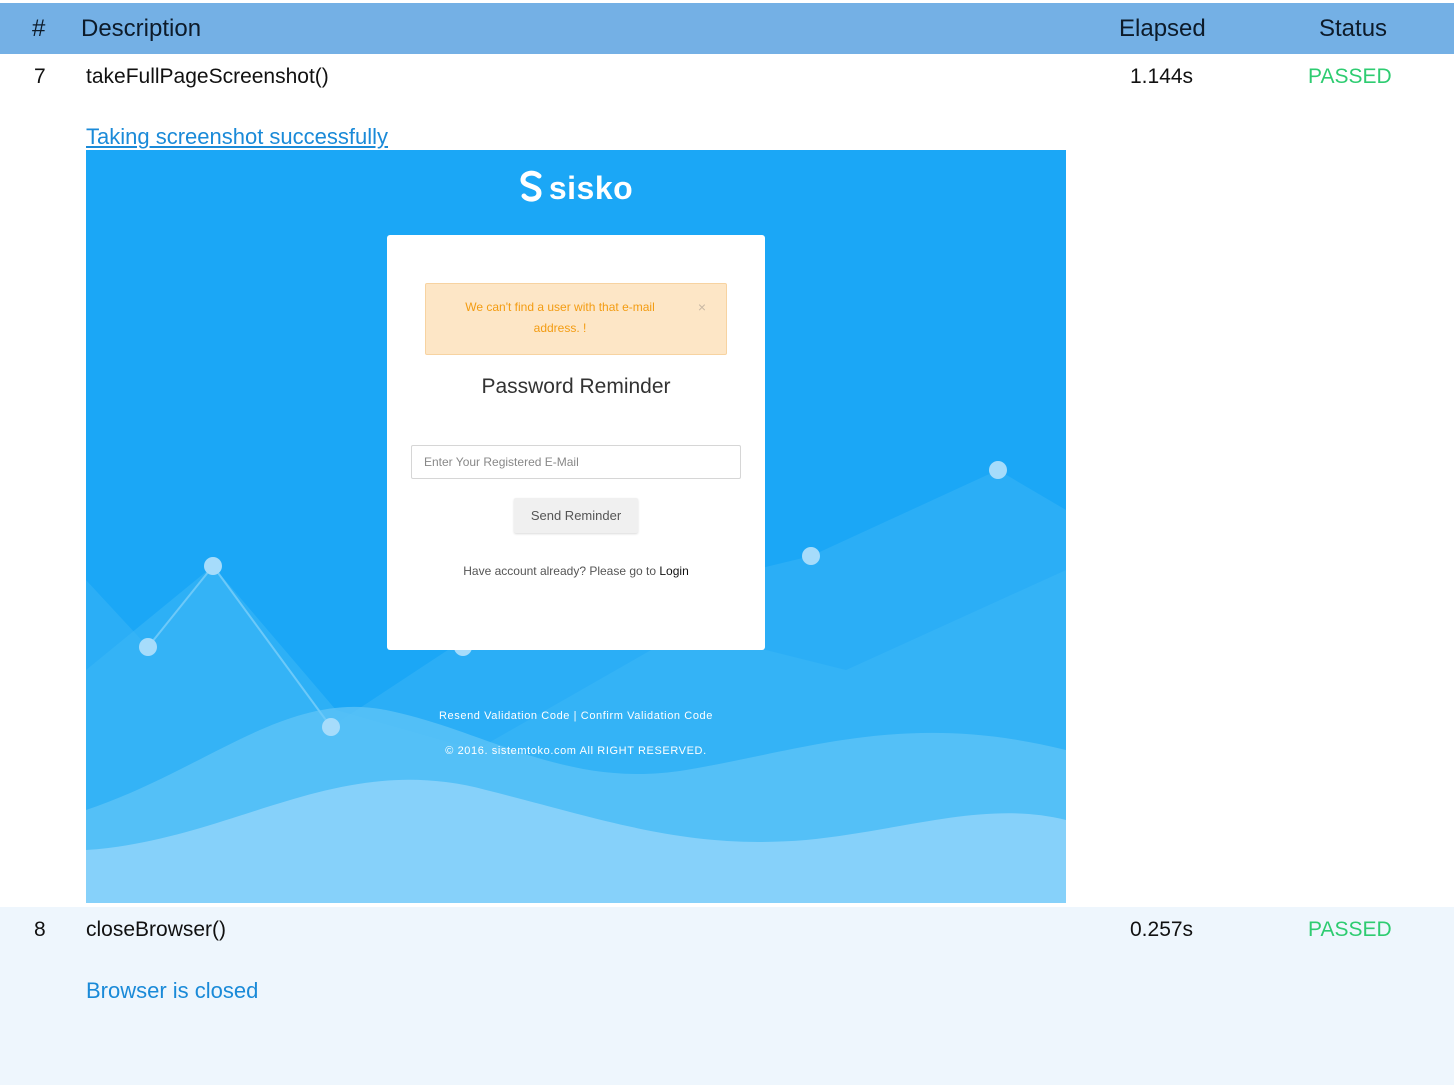  I want to click on header-status: Status, so click(1353, 28).